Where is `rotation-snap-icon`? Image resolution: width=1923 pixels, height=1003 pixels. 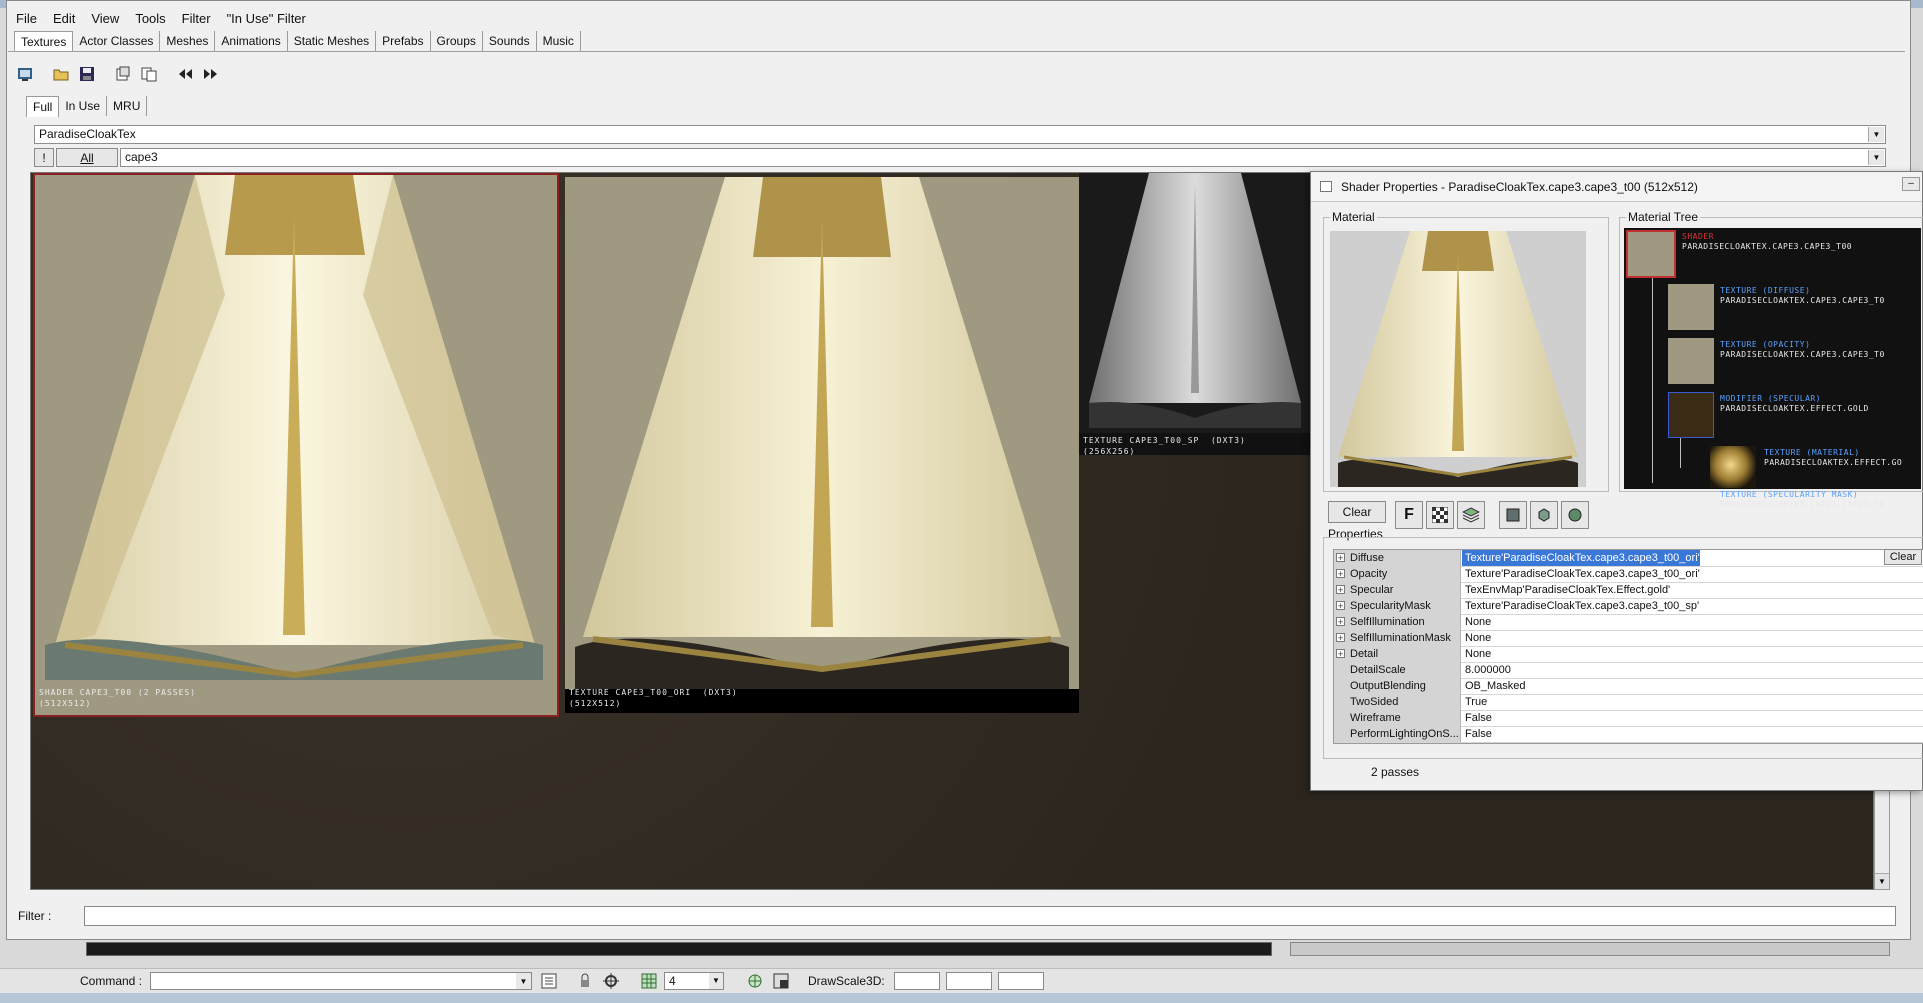 rotation-snap-icon is located at coordinates (755, 981).